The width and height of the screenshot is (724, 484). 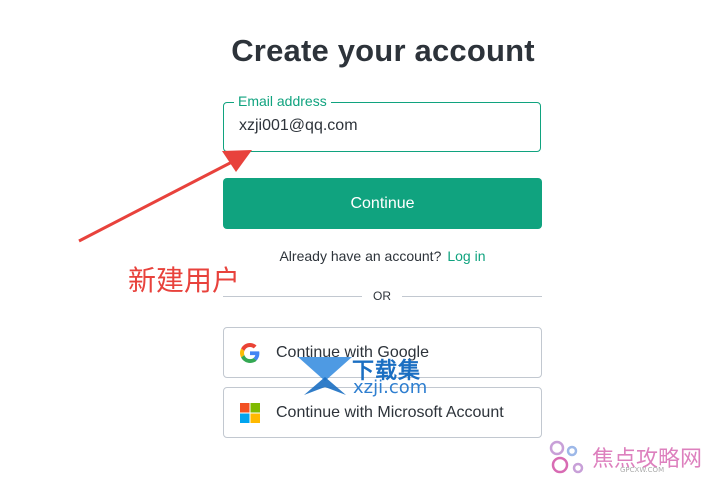 I want to click on watermark-url: xzji.com, so click(x=390, y=387).